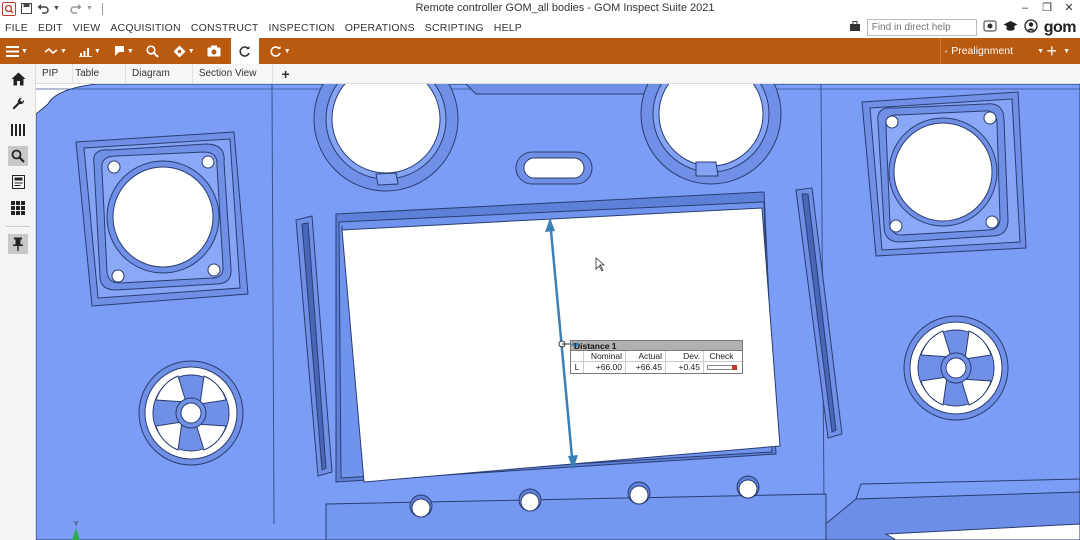 This screenshot has width=1080, height=540. What do you see at coordinates (540, 51) in the screenshot?
I see `main-toolbar: ▼ ▼ ▼ ▼ ▼ ▼ Prealignment ▼ + ▼` at bounding box center [540, 51].